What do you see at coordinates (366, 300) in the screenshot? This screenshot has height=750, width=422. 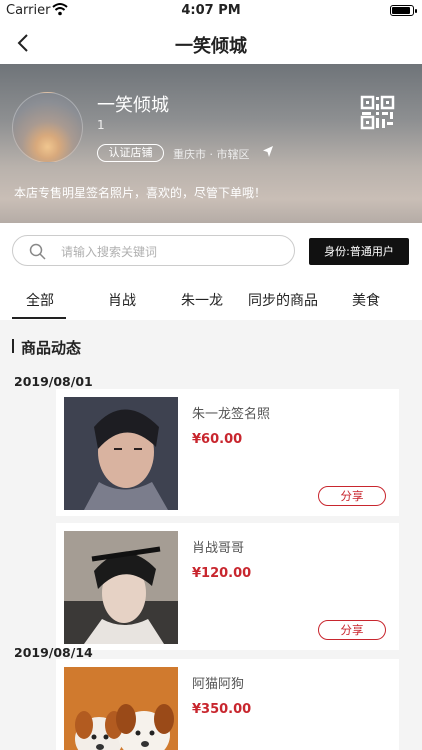 I see `tab-food: 美食` at bounding box center [366, 300].